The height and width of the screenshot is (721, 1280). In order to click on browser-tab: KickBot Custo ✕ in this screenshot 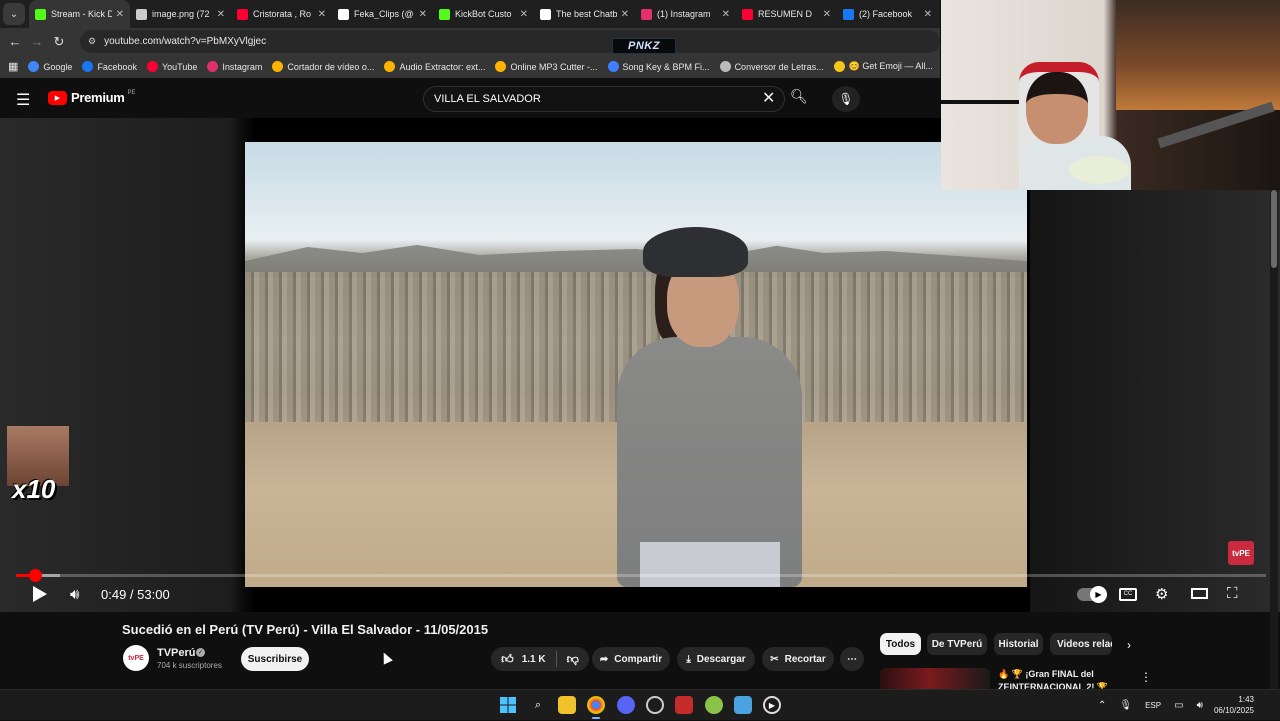, I will do `click(483, 14)`.